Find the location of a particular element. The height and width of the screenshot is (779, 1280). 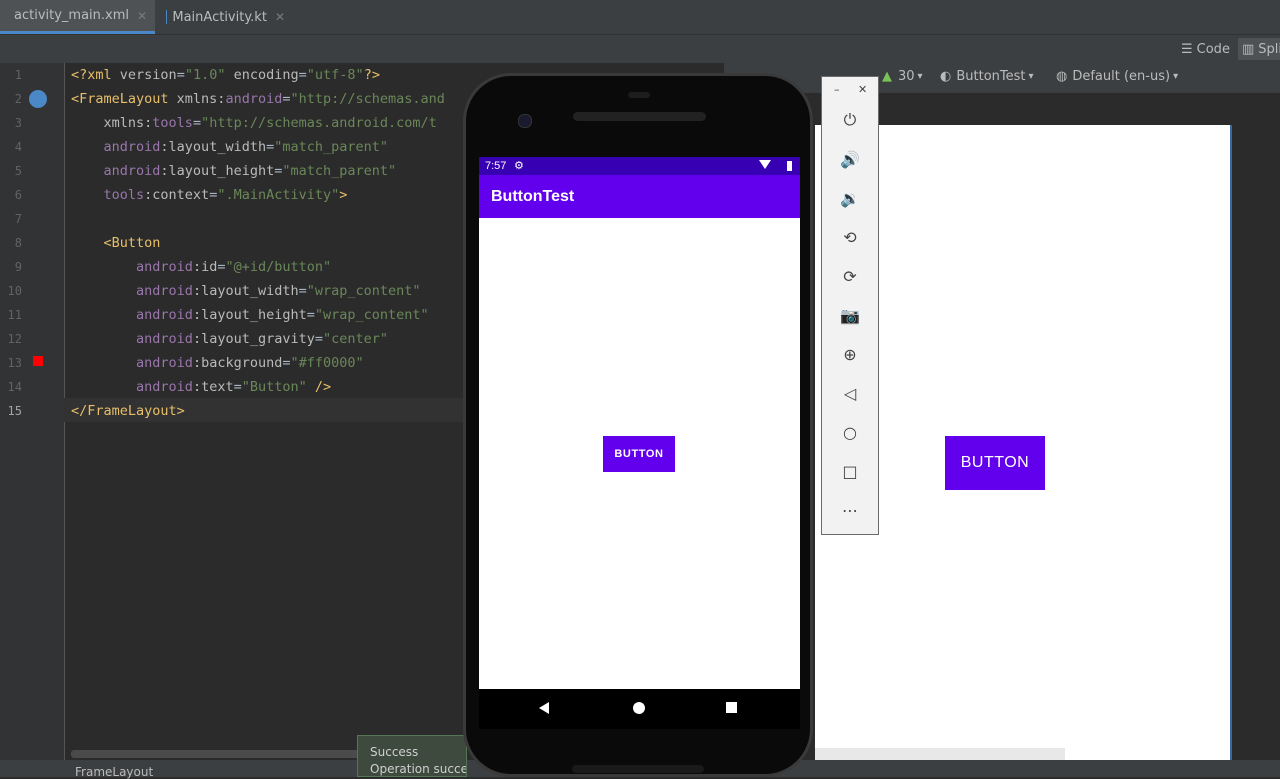

code-token: version is located at coordinates (148, 75).